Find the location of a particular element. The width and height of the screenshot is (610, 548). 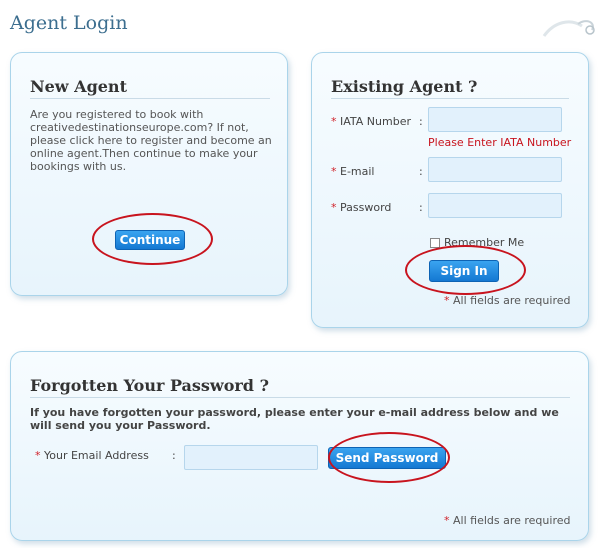

decorative-swirl-icon is located at coordinates (568, 28).